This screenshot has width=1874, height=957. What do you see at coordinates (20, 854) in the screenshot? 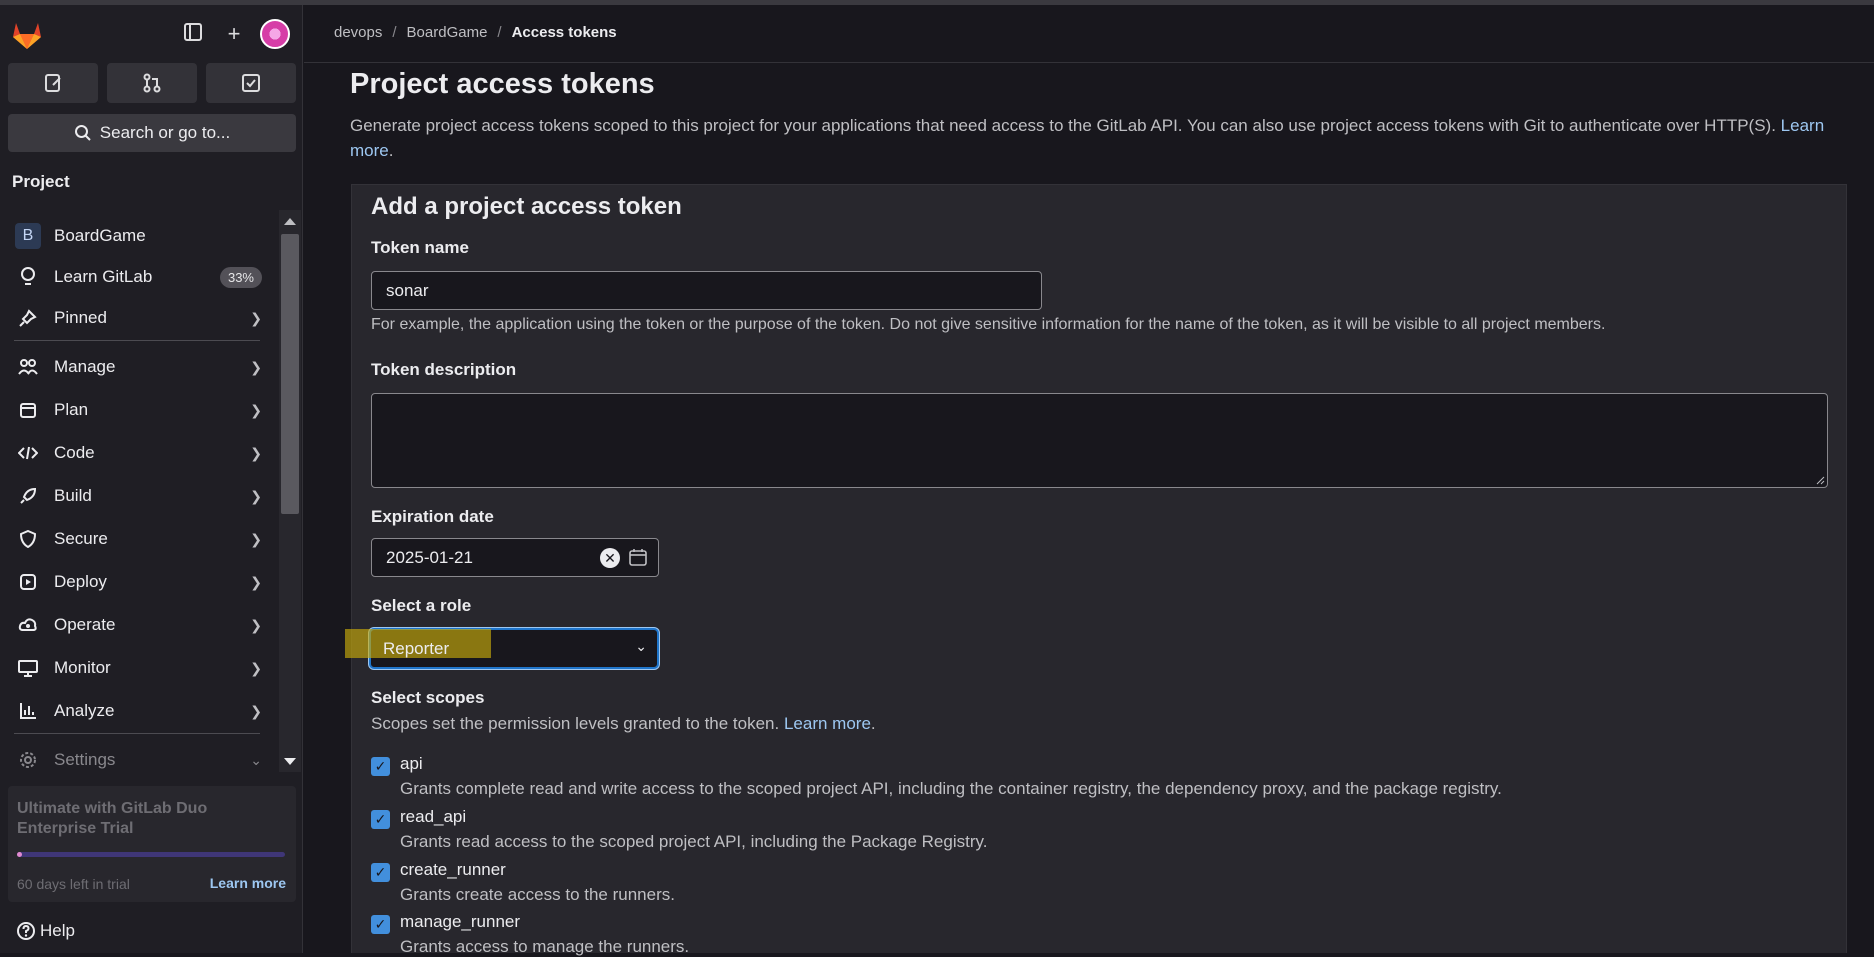
I see `trial-progress-fill` at bounding box center [20, 854].